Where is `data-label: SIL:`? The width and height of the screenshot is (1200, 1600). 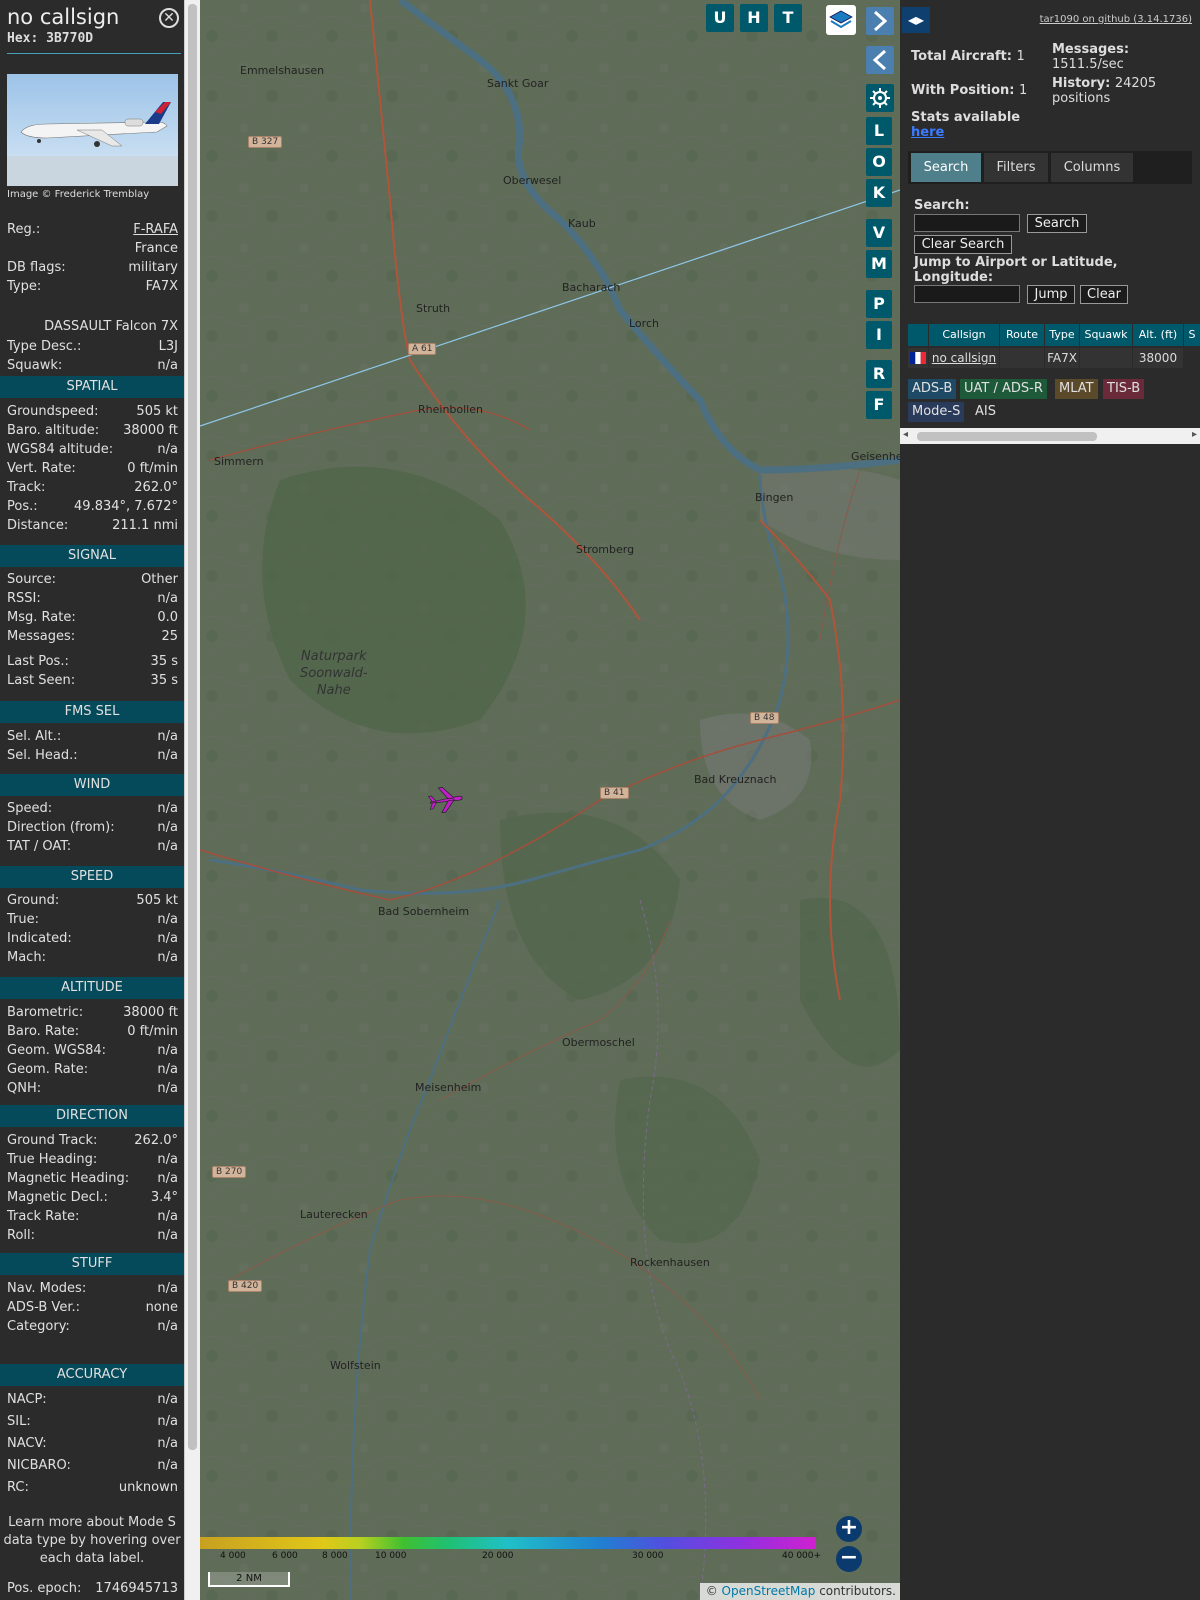 data-label: SIL: is located at coordinates (19, 1421).